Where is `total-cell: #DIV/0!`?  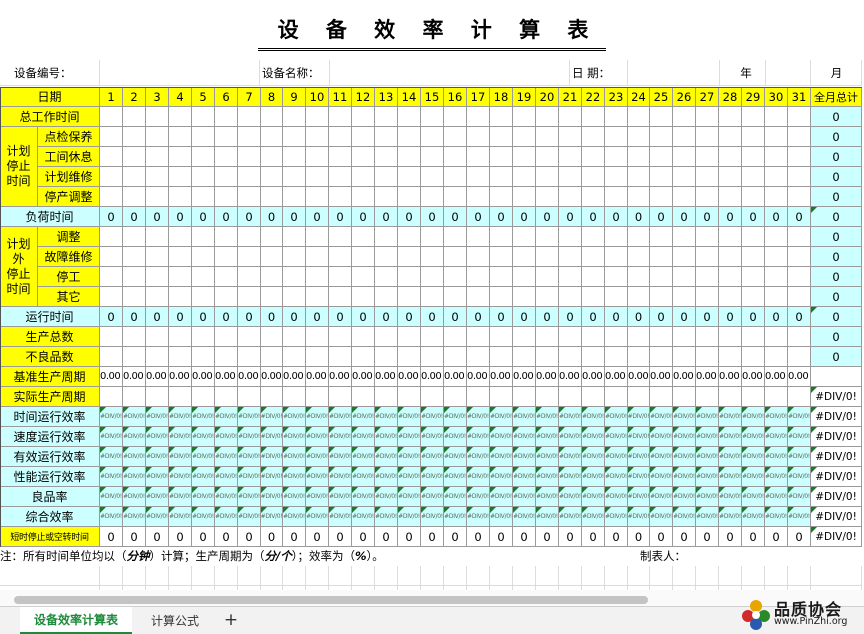 total-cell: #DIV/0! is located at coordinates (836, 417).